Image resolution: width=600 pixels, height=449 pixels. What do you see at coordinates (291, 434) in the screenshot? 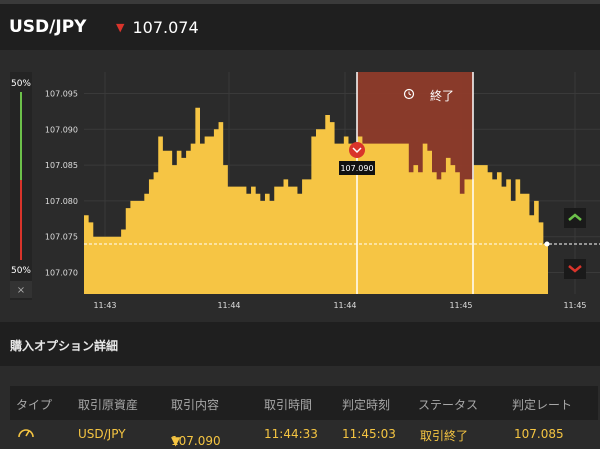
I see `cell-trade-time: 11:44:33` at bounding box center [291, 434].